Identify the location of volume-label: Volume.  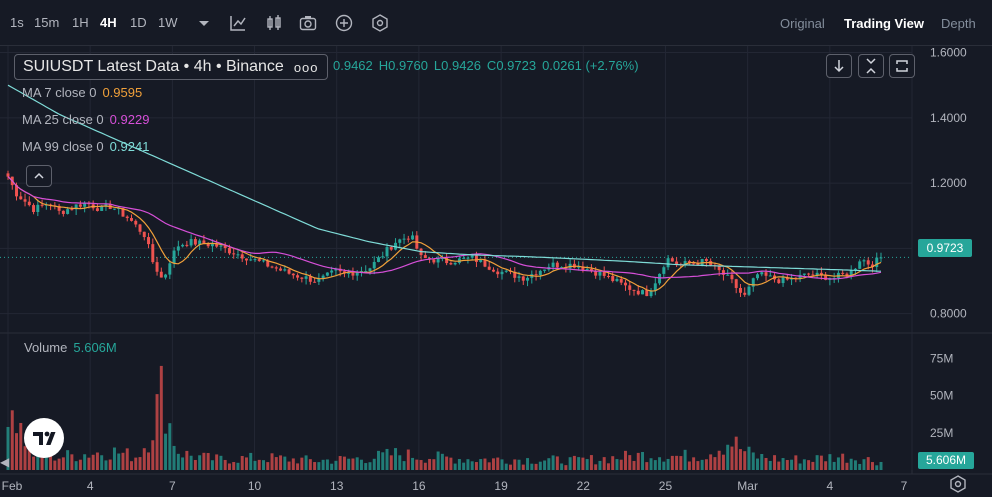
(46, 347).